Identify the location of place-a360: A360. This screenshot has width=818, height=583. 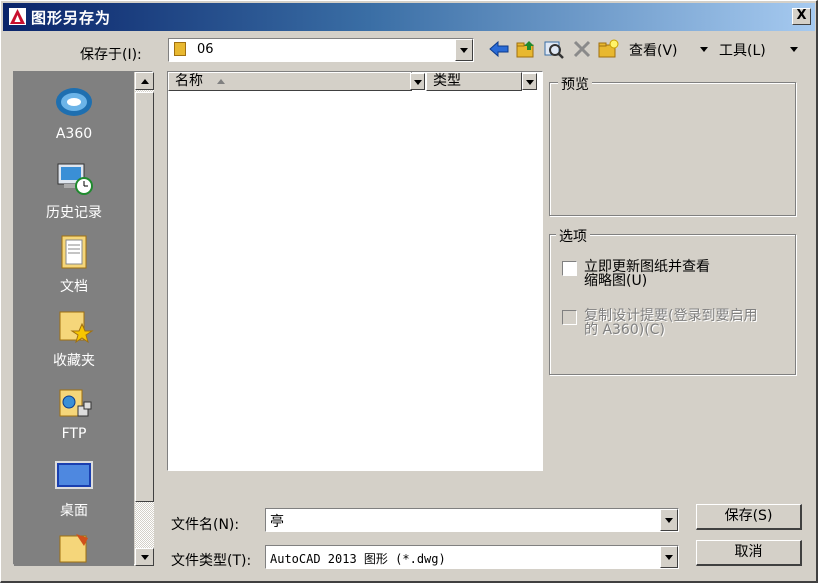
(74, 112).